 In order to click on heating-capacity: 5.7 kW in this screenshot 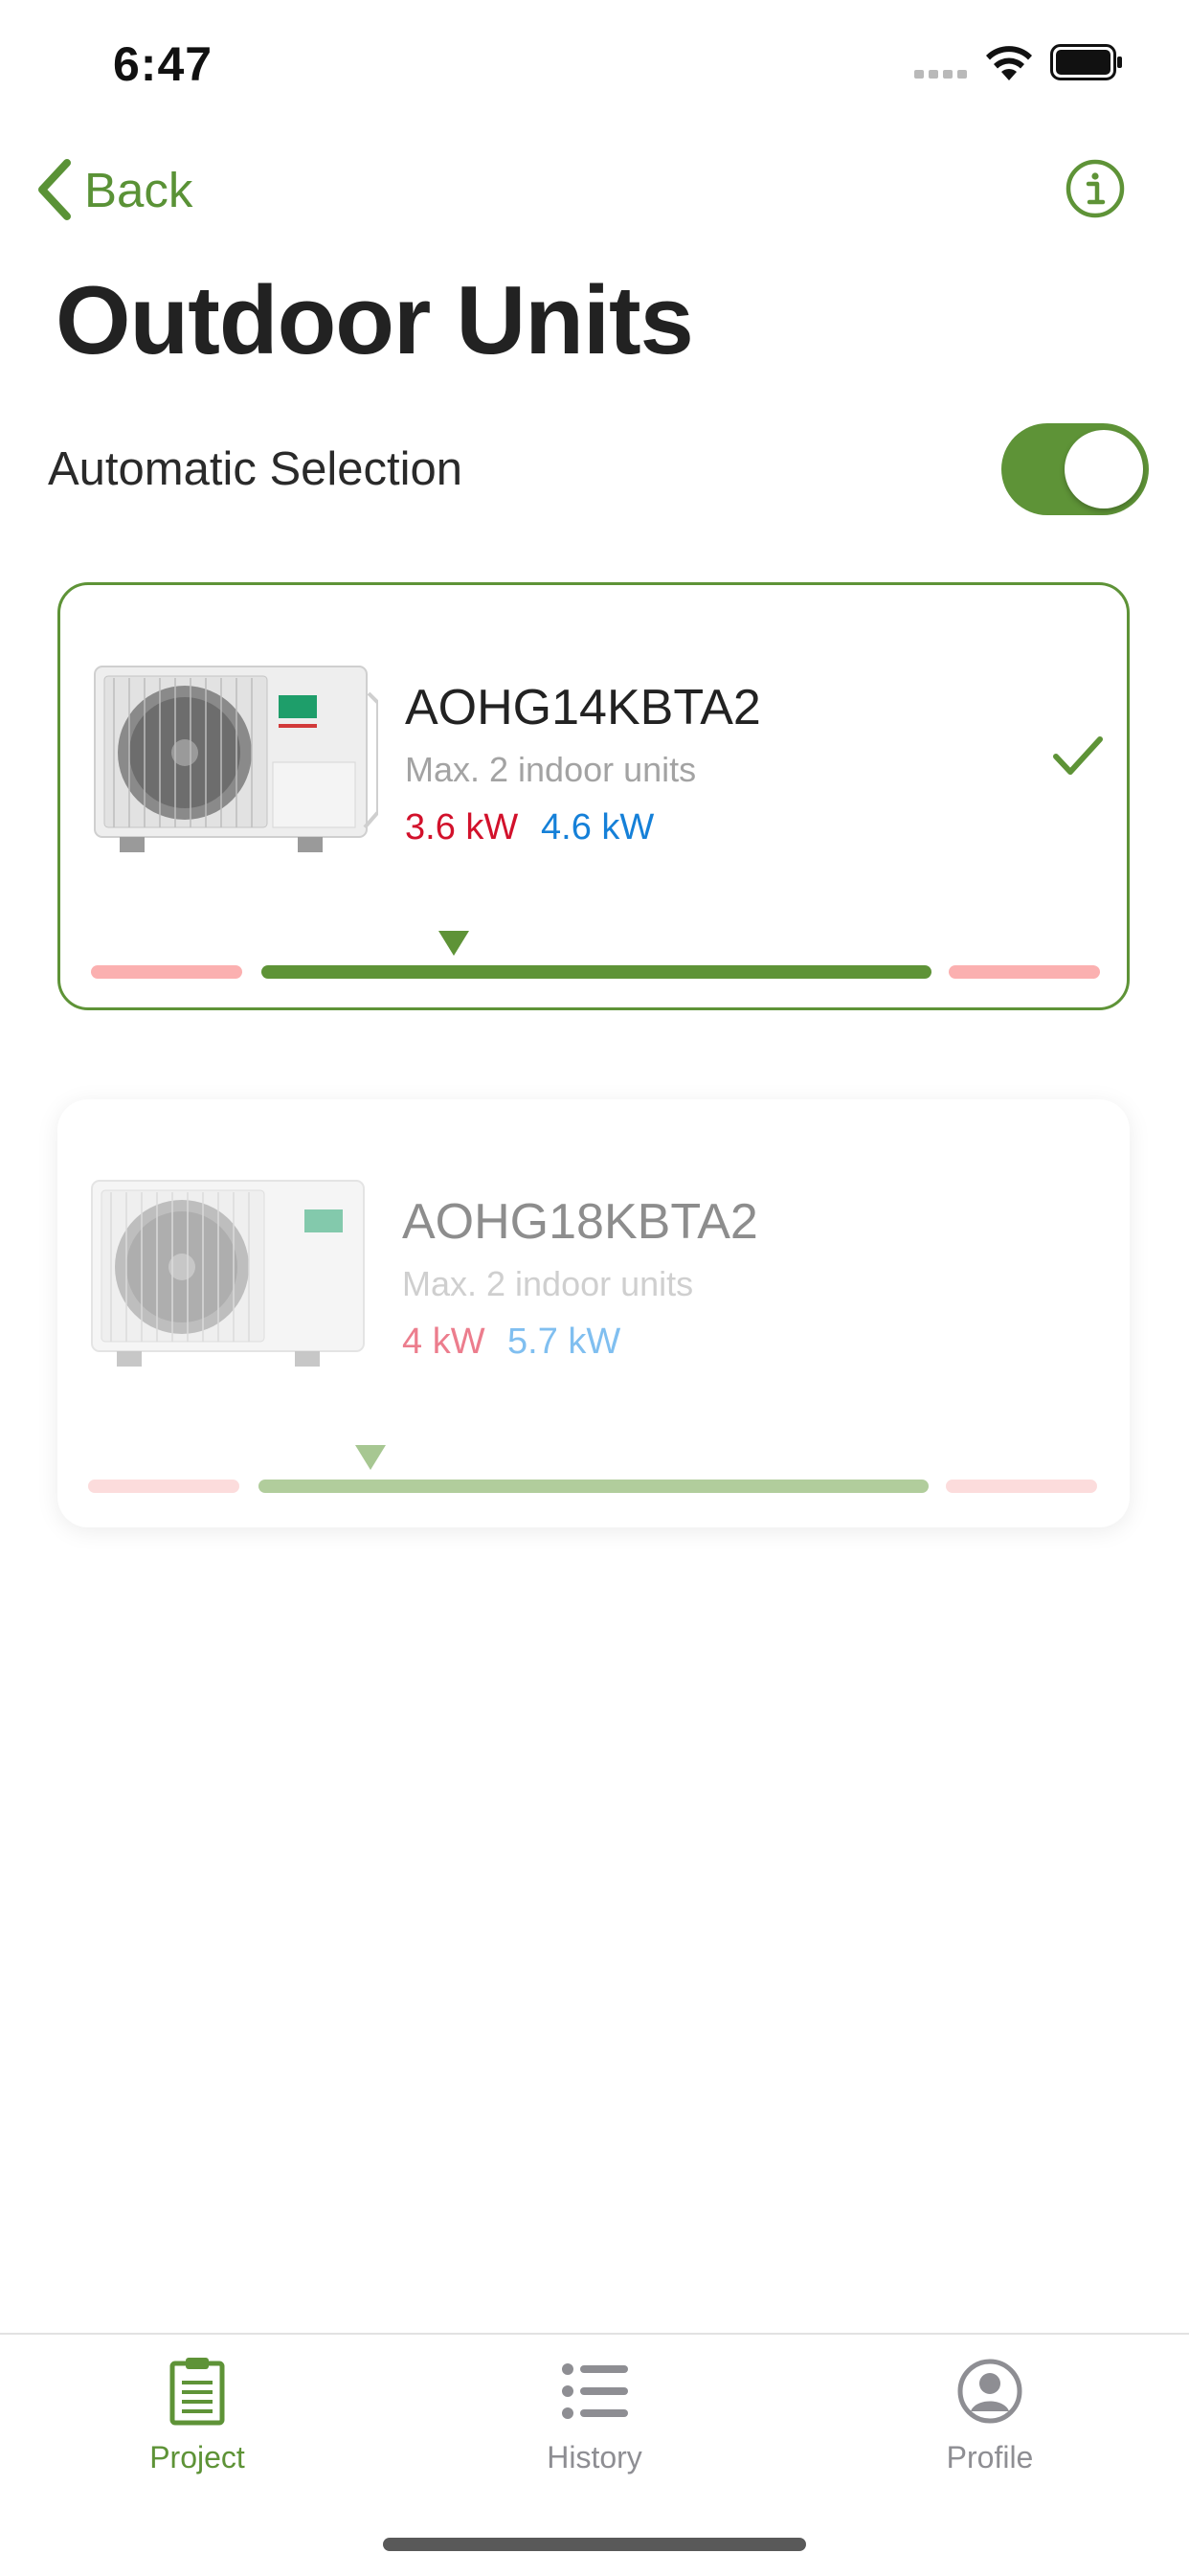, I will do `click(564, 1342)`.